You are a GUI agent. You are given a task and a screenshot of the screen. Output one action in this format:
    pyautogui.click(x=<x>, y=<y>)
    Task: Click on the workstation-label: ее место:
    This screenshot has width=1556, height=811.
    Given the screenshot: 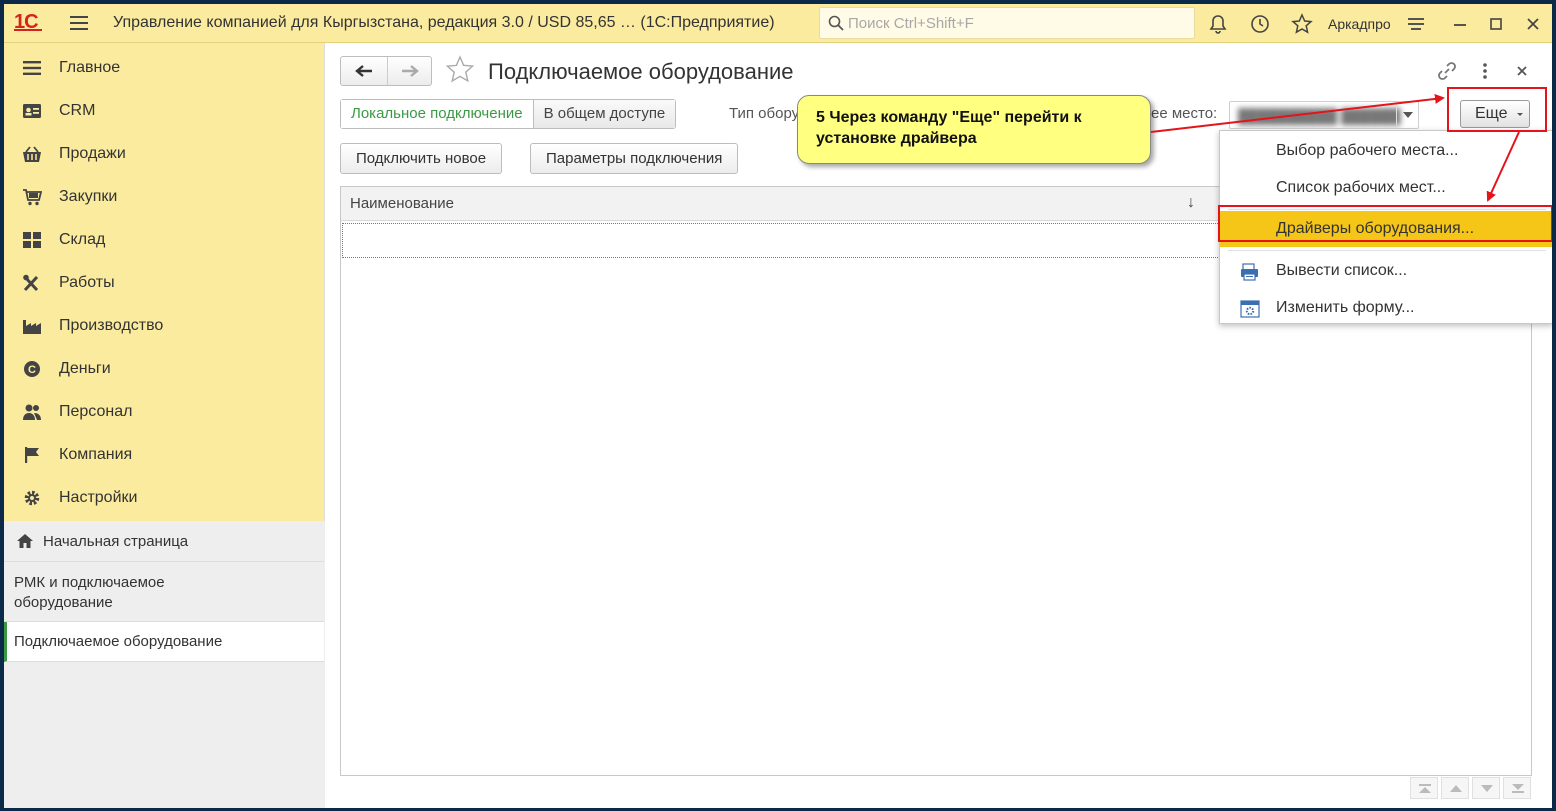 What is the action you would take?
    pyautogui.click(x=1184, y=113)
    